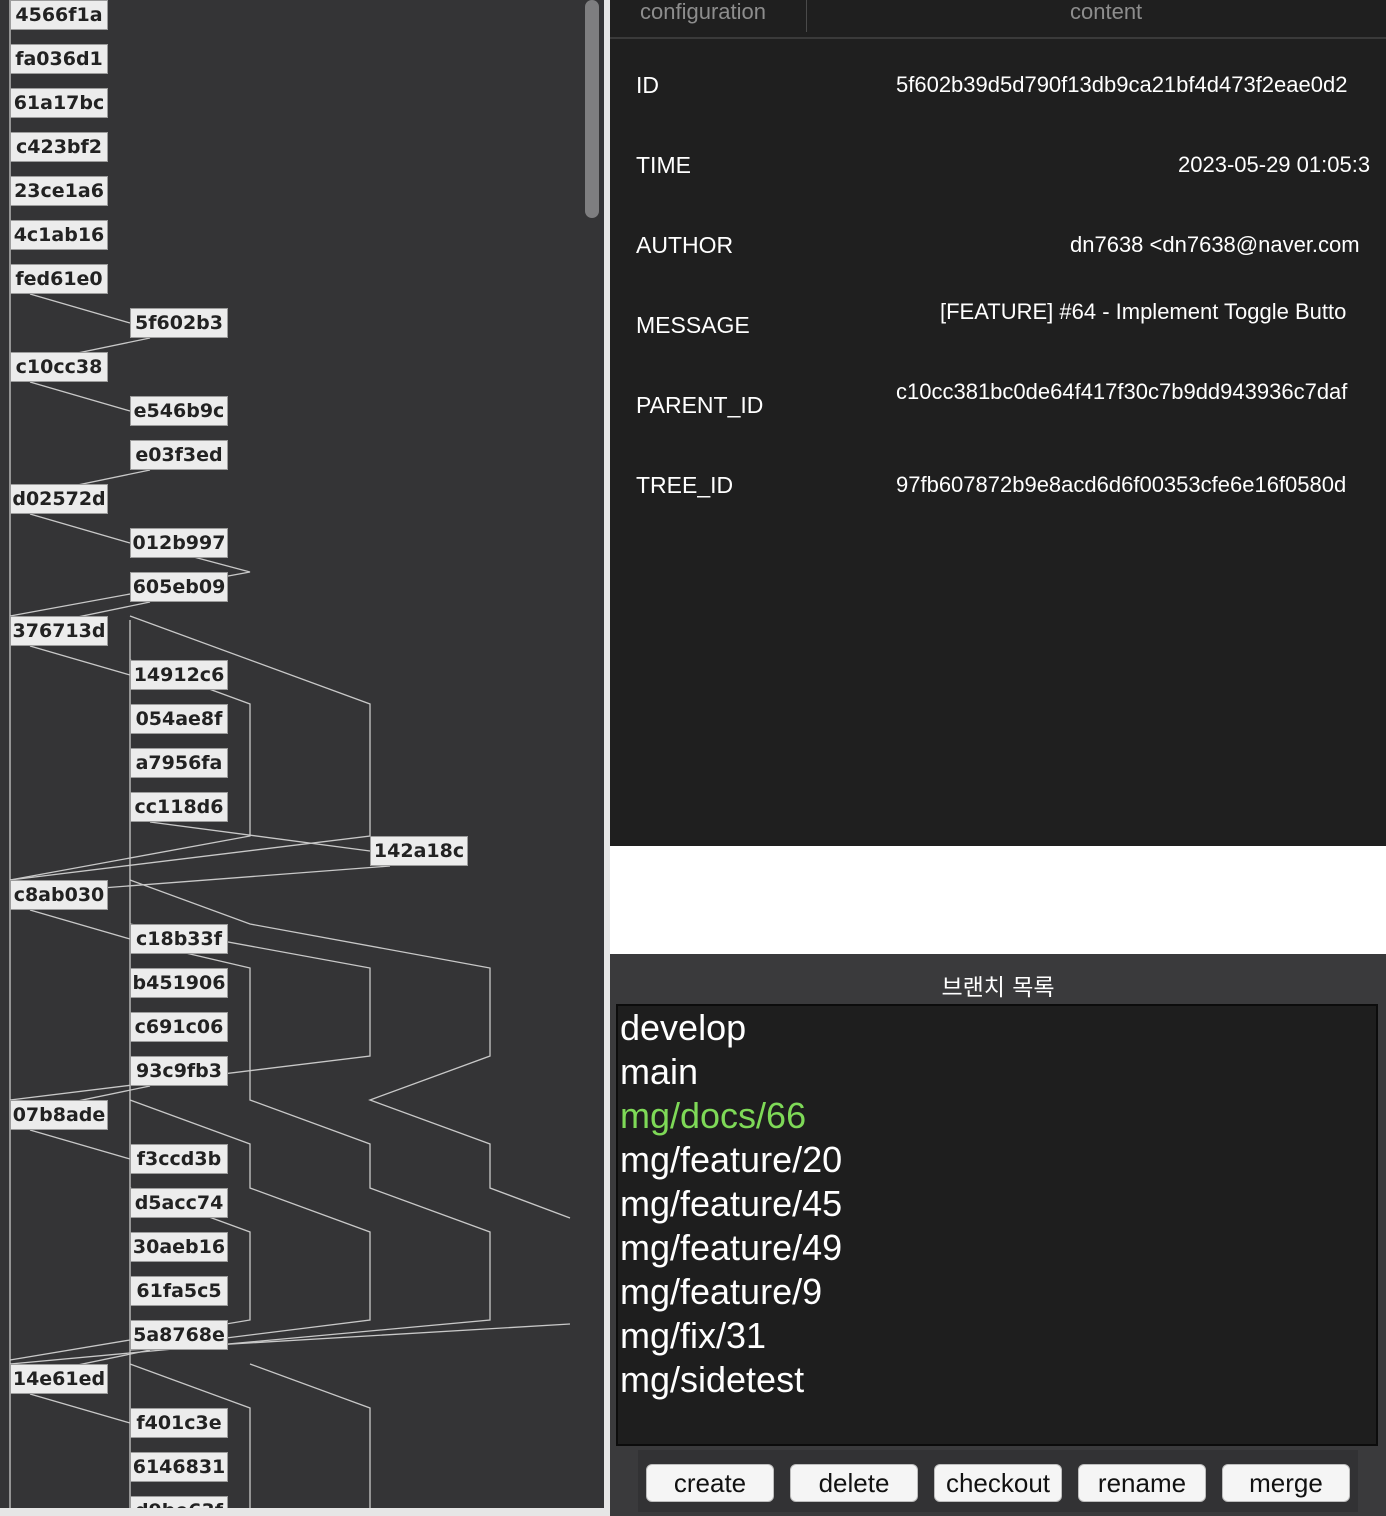 This screenshot has height=1516, width=1386. I want to click on checkout-button: checkout, so click(998, 1483).